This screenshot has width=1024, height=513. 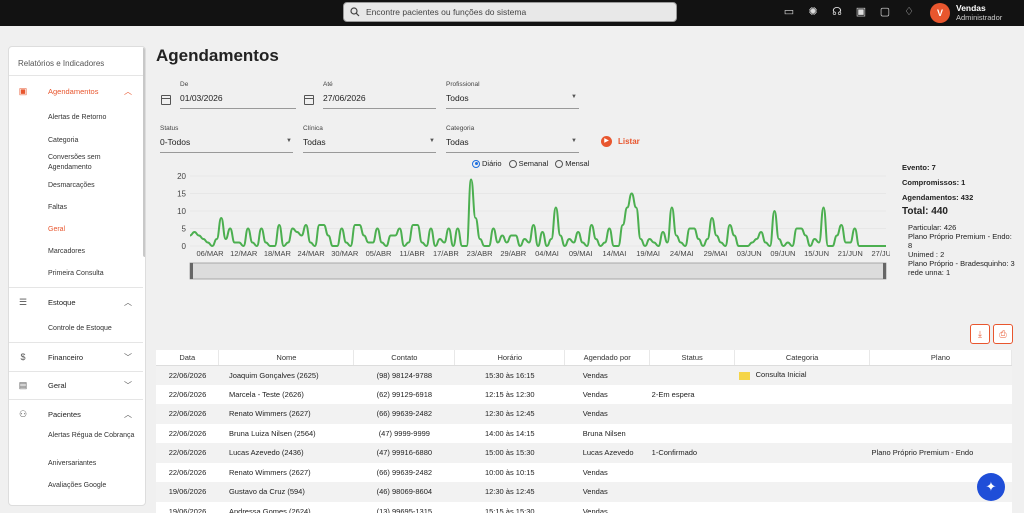 I want to click on cell-text: 14:00 às 14:15, so click(x=509, y=433).